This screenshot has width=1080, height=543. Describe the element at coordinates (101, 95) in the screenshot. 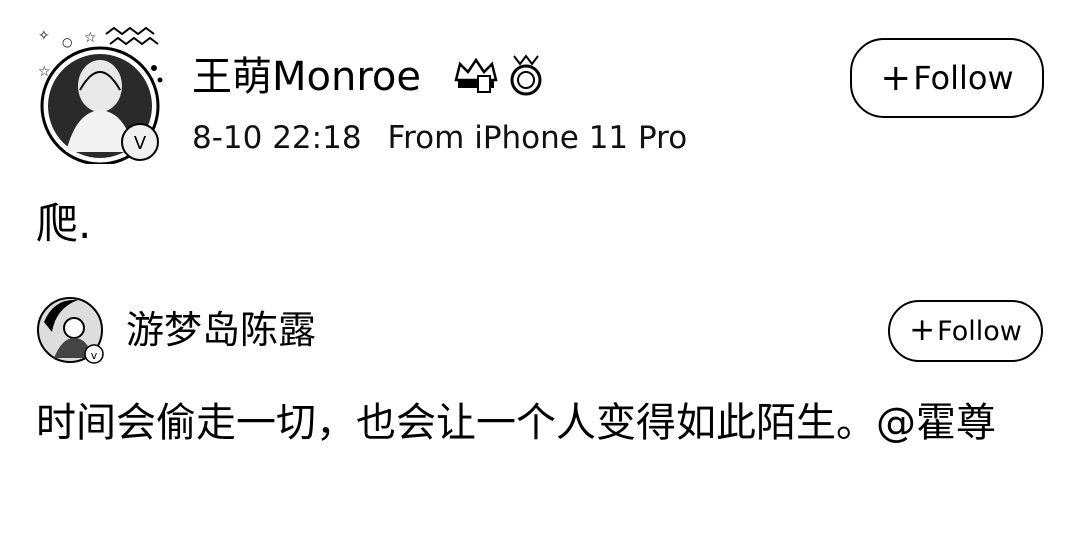

I see `avatar: ✧ ○ ☆ ☆ V` at that location.